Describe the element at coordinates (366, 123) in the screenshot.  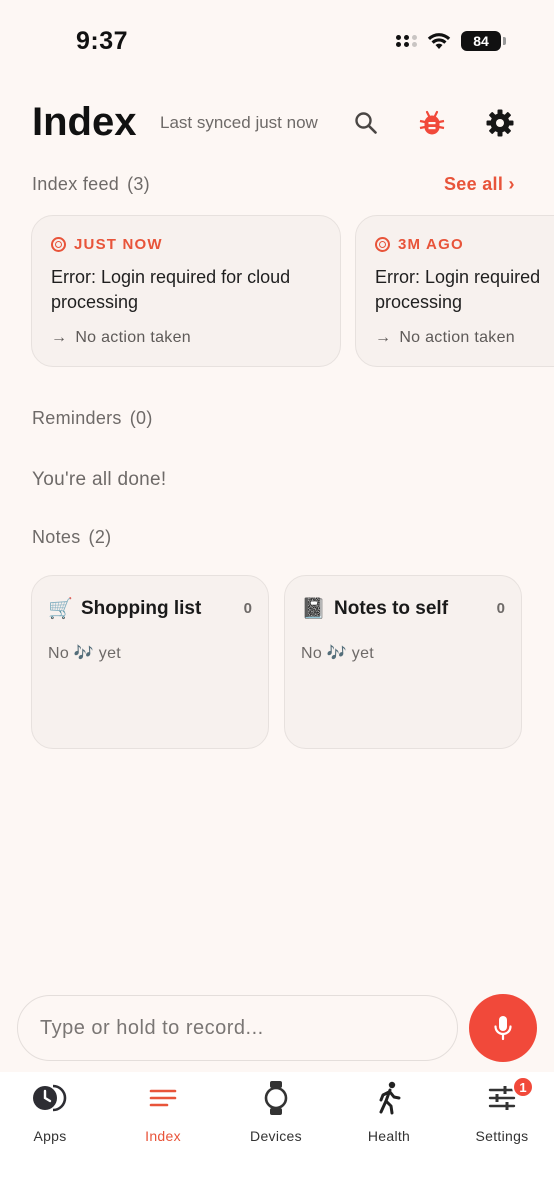
I see `search-icon` at that location.